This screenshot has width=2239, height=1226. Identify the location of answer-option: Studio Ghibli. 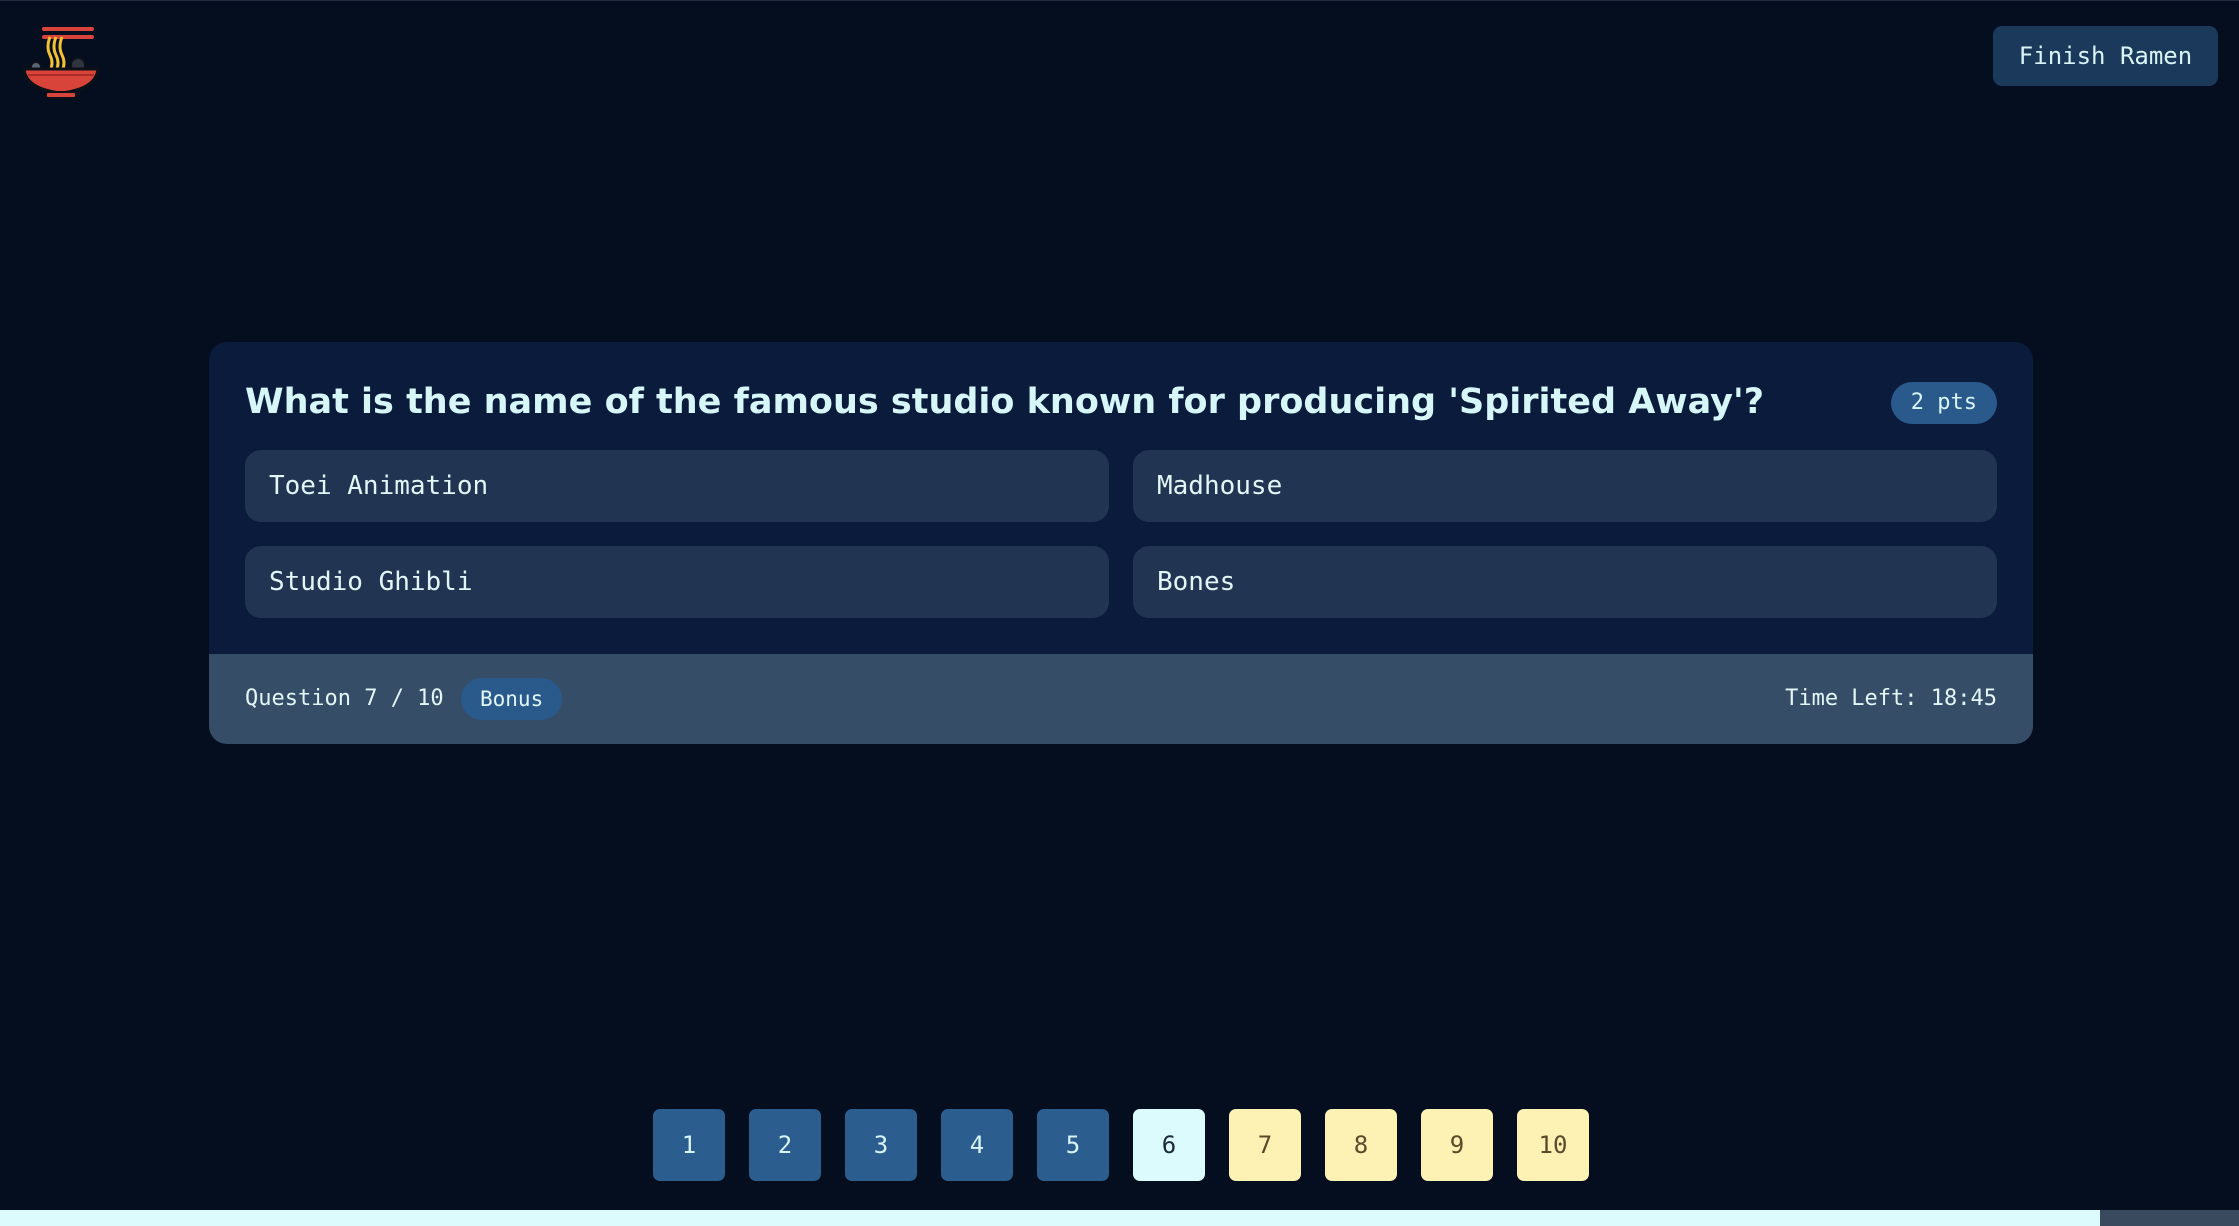
(677, 582).